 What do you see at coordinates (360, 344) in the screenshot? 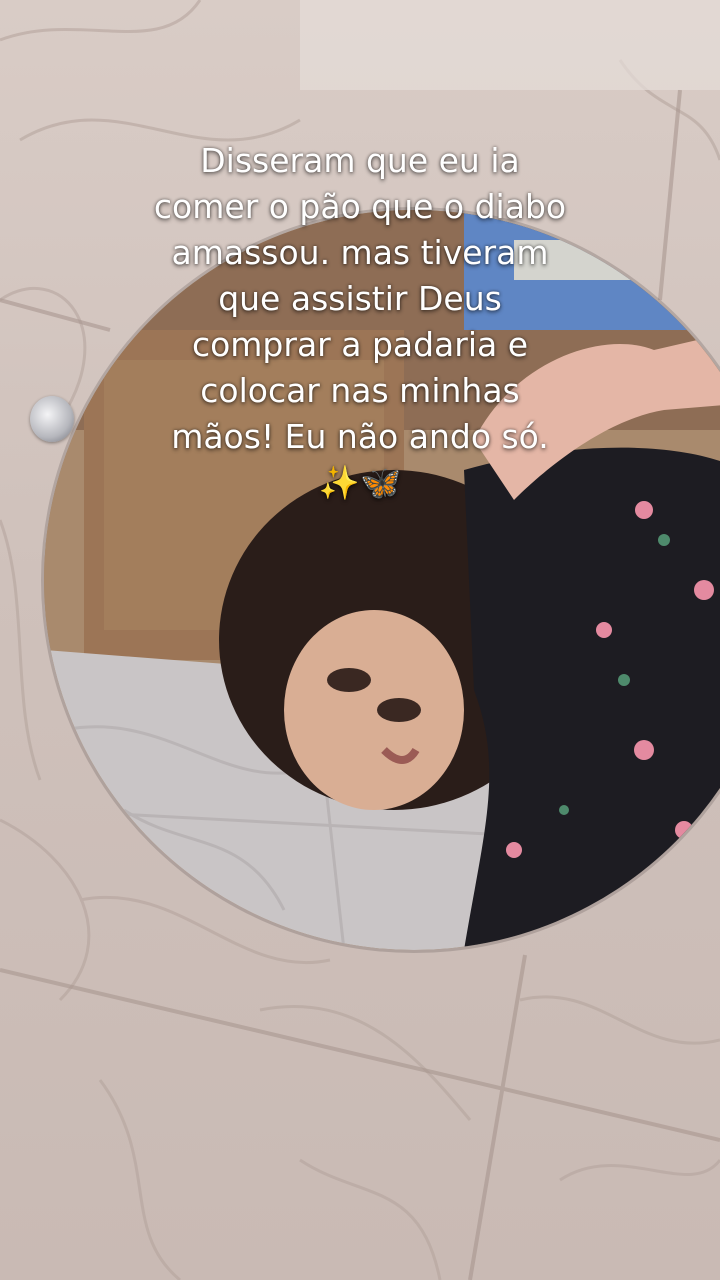
I see `caption-line: comprar a padaria e` at bounding box center [360, 344].